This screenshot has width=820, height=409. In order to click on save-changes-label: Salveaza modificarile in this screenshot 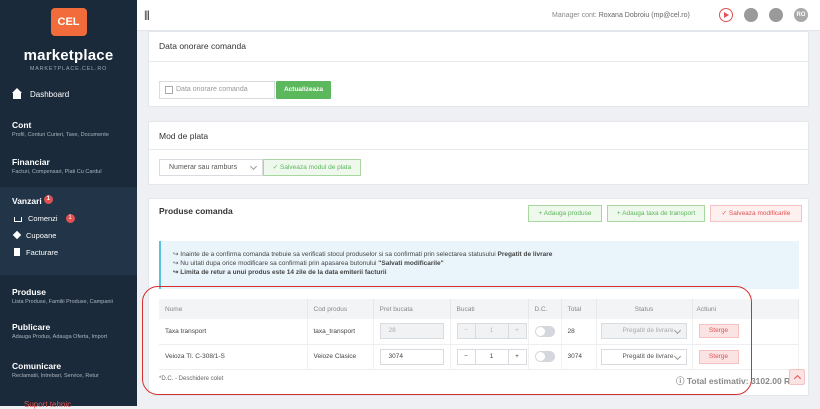, I will do `click(759, 213)`.